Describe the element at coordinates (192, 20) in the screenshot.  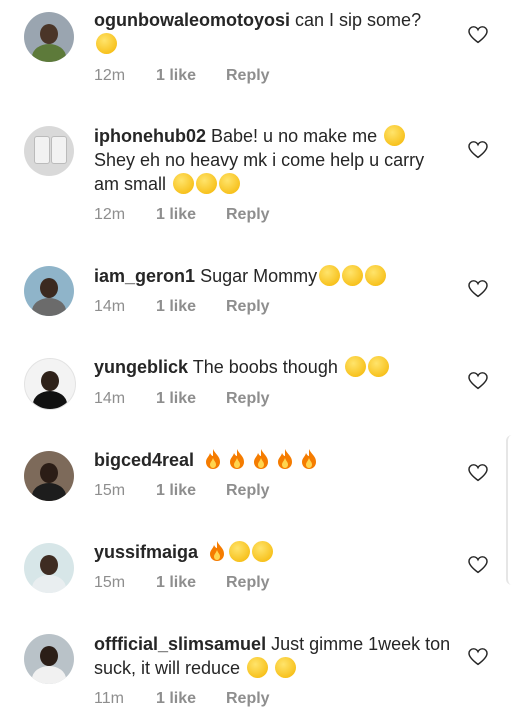
I see `comment-username: ogunbowaleomotoyosi` at that location.